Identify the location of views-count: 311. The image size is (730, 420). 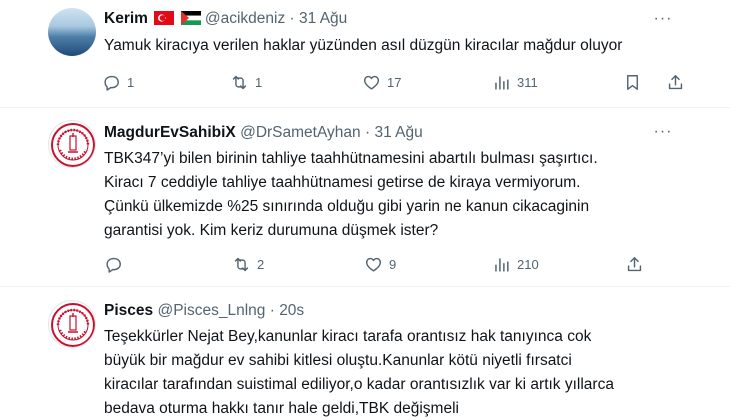
(527, 82).